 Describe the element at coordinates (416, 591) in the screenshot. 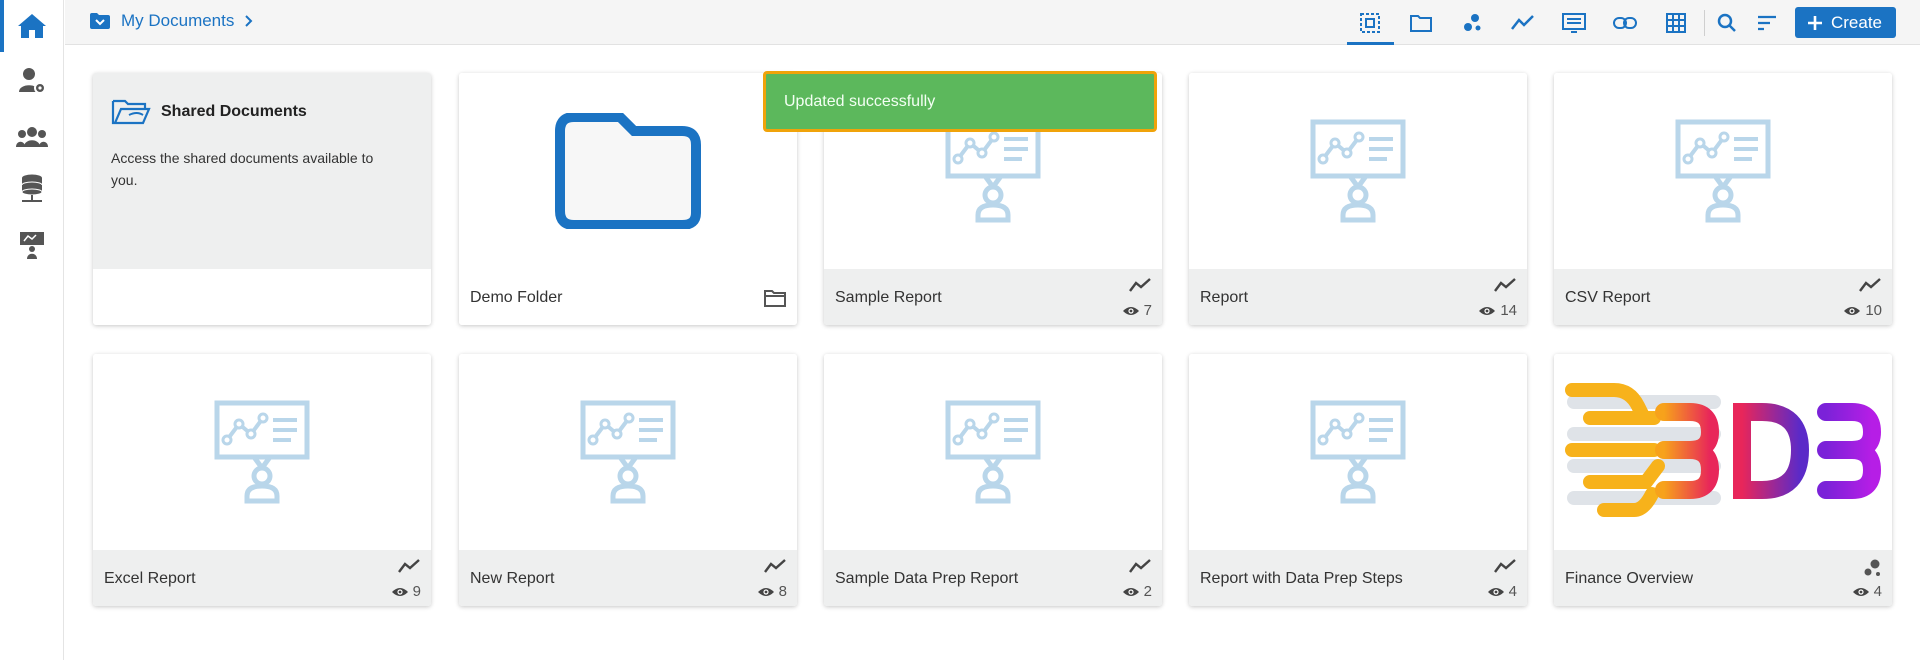

I see `view-count-value: 9` at that location.